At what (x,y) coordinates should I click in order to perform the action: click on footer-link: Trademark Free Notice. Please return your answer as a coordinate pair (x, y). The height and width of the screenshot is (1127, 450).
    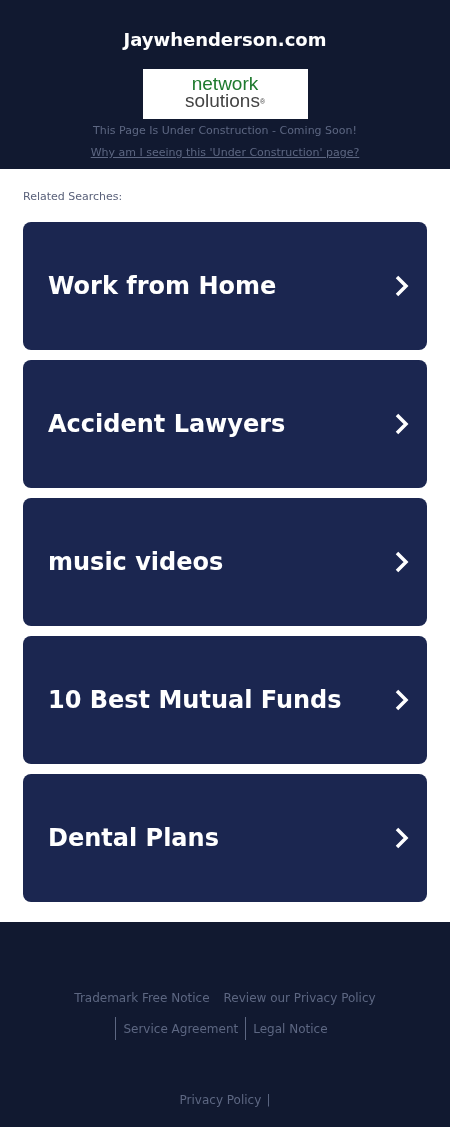
    Looking at the image, I should click on (142, 998).